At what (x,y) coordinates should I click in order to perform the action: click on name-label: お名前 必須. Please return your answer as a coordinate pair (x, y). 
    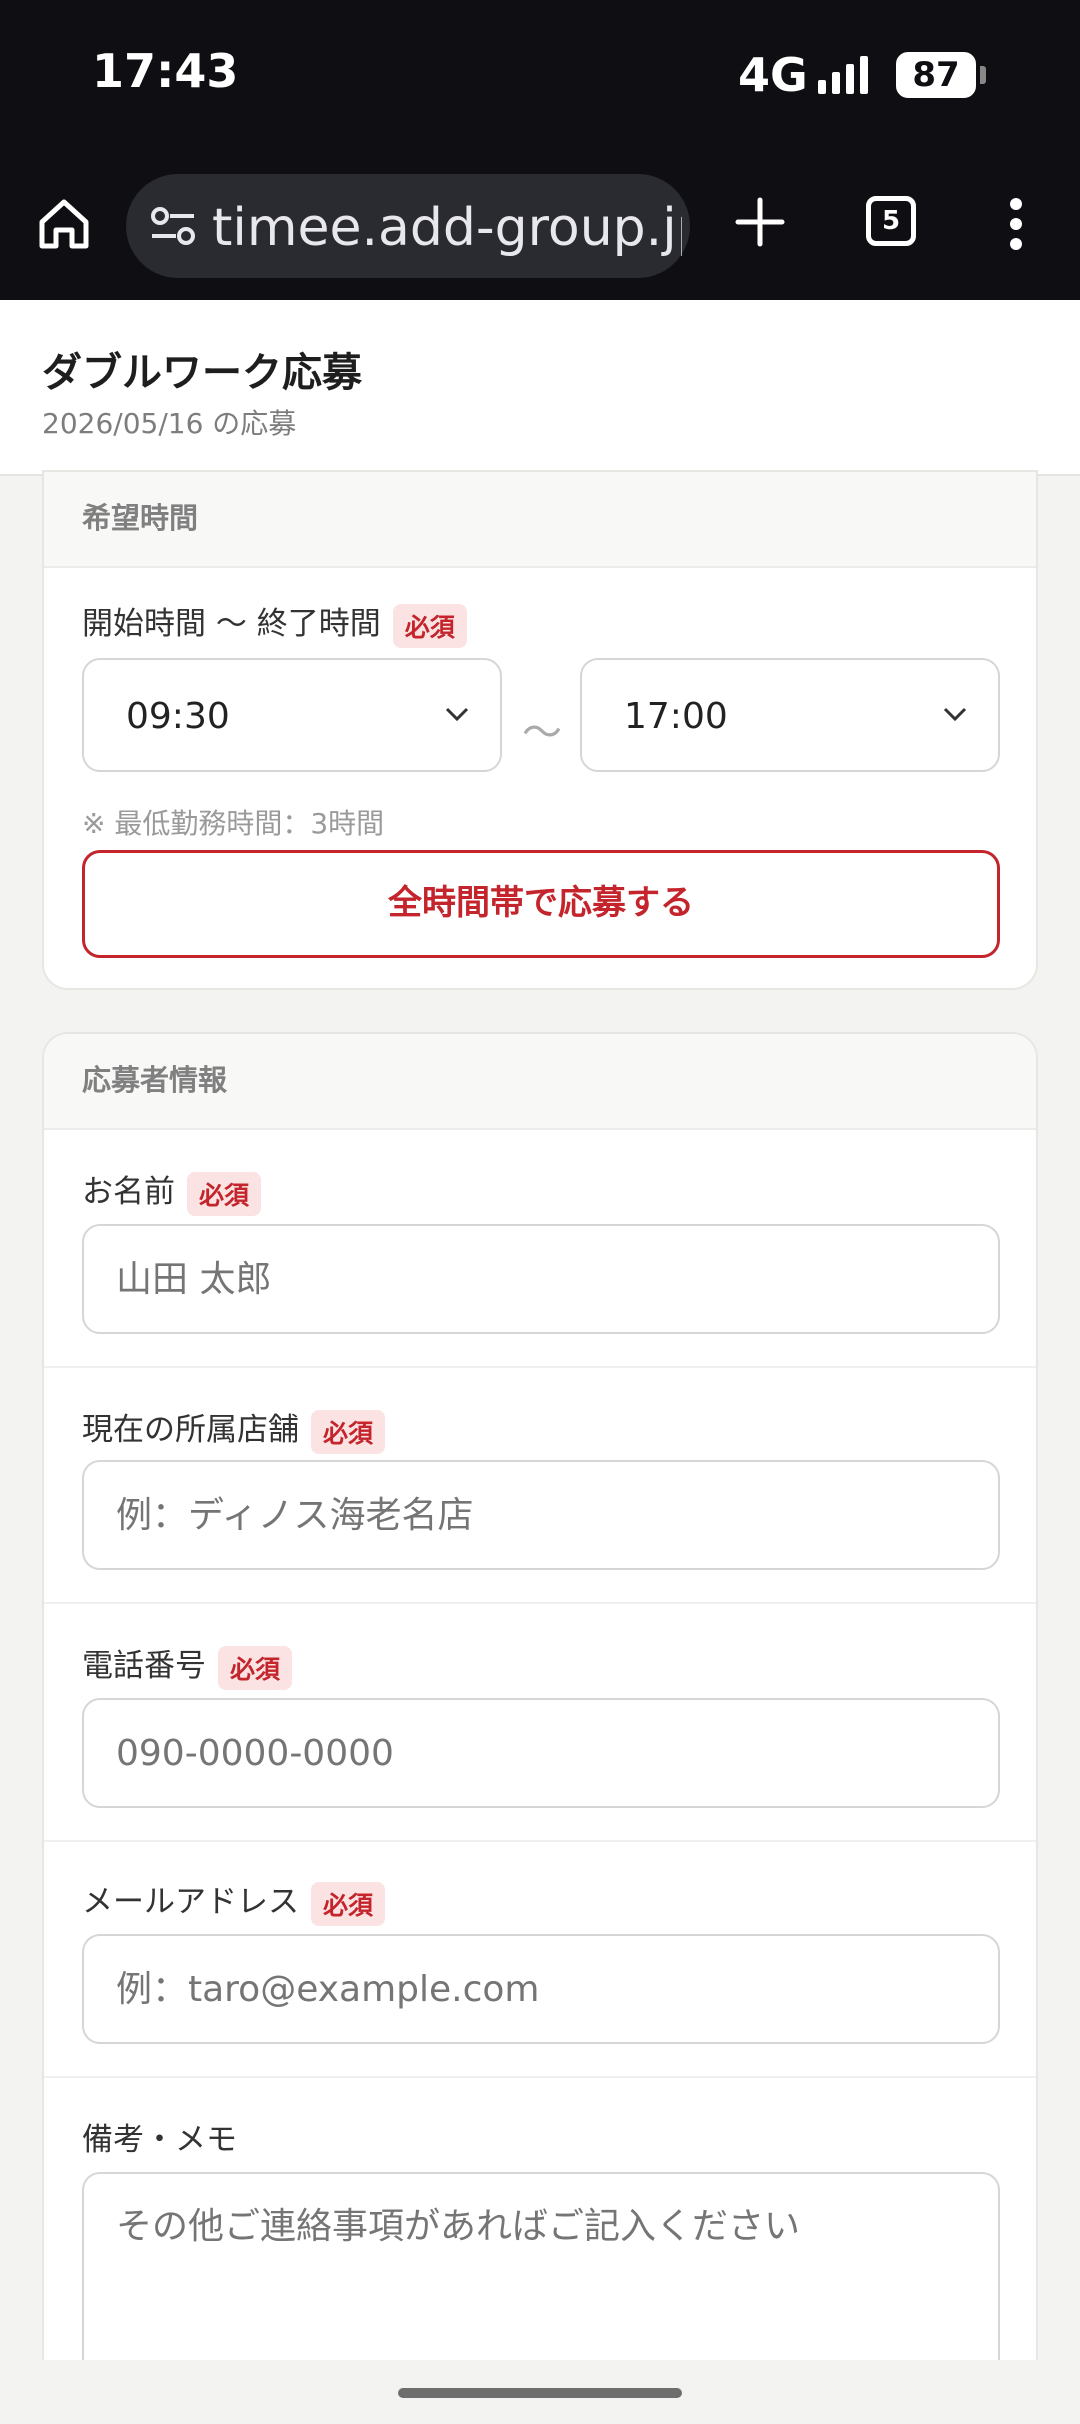
    Looking at the image, I should click on (172, 1191).